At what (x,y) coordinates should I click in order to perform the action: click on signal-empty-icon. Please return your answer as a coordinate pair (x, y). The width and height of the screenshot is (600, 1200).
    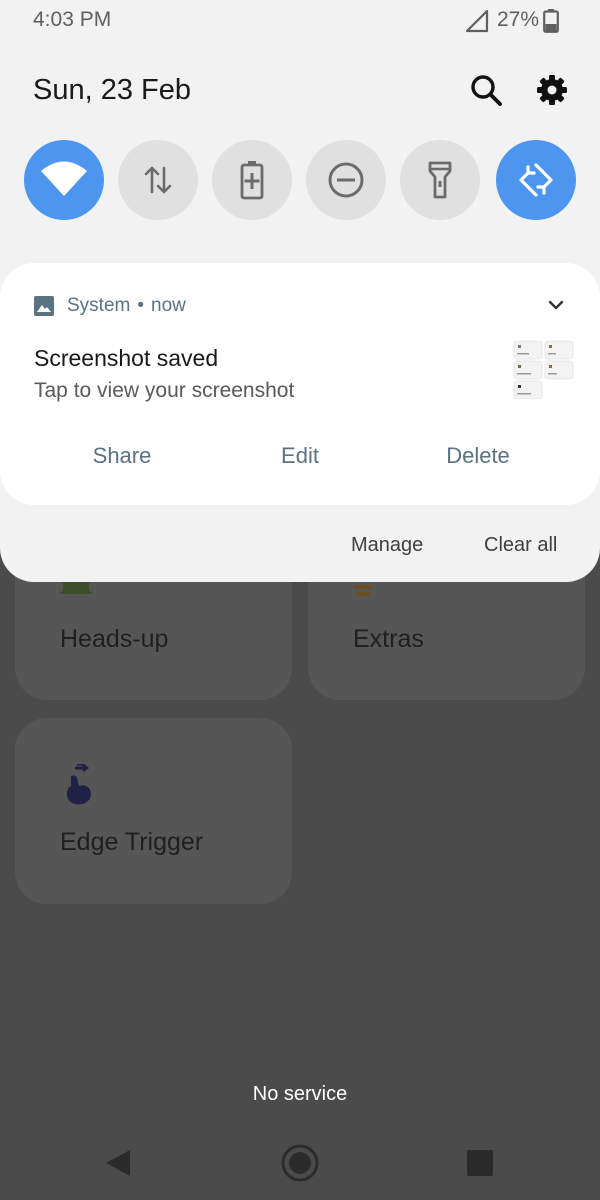
    Looking at the image, I should click on (477, 21).